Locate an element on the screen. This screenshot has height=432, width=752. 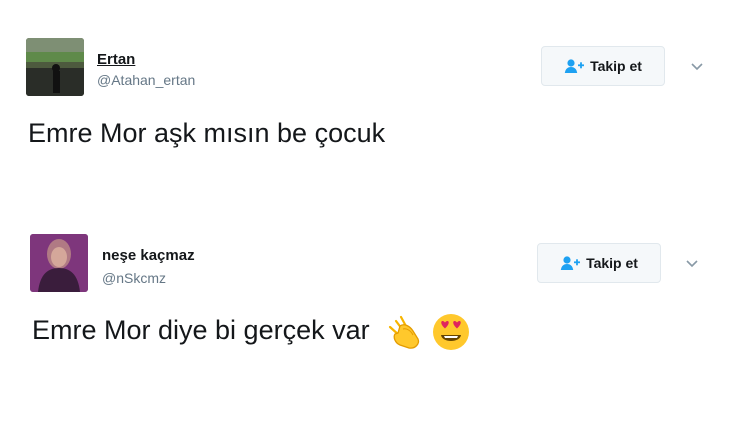
clapping-hands-icon is located at coordinates (404, 332).